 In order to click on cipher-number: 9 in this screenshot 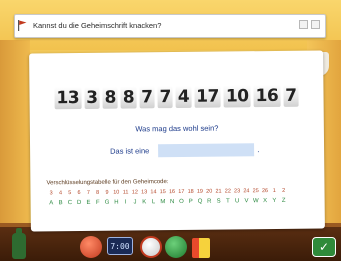, I will do `click(107, 192)`.